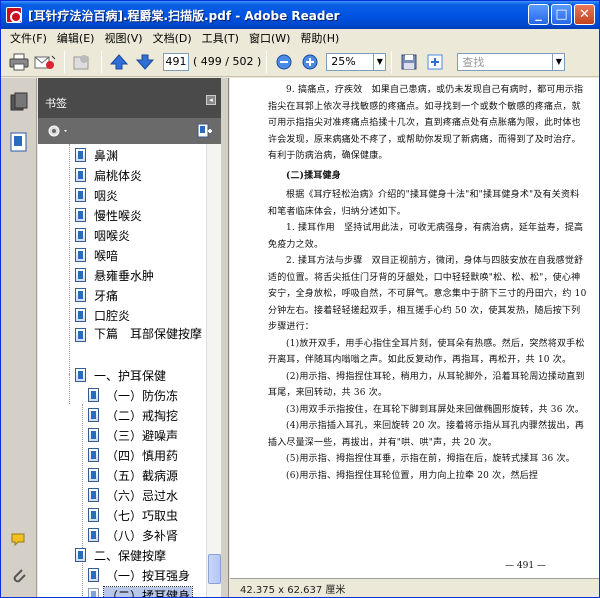 The height and width of the screenshot is (598, 600). Describe the element at coordinates (211, 100) in the screenshot. I see `close-panel-button: ◂` at that location.